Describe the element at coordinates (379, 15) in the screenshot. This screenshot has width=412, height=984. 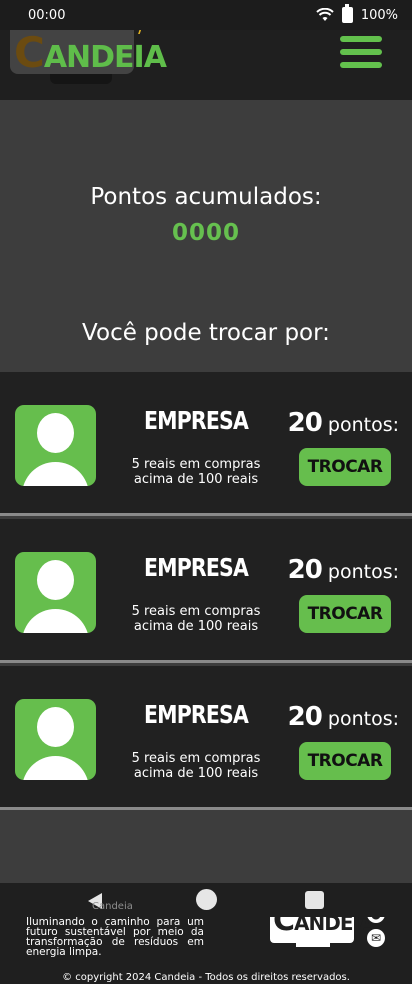
I see `battery-percent: 100%` at that location.